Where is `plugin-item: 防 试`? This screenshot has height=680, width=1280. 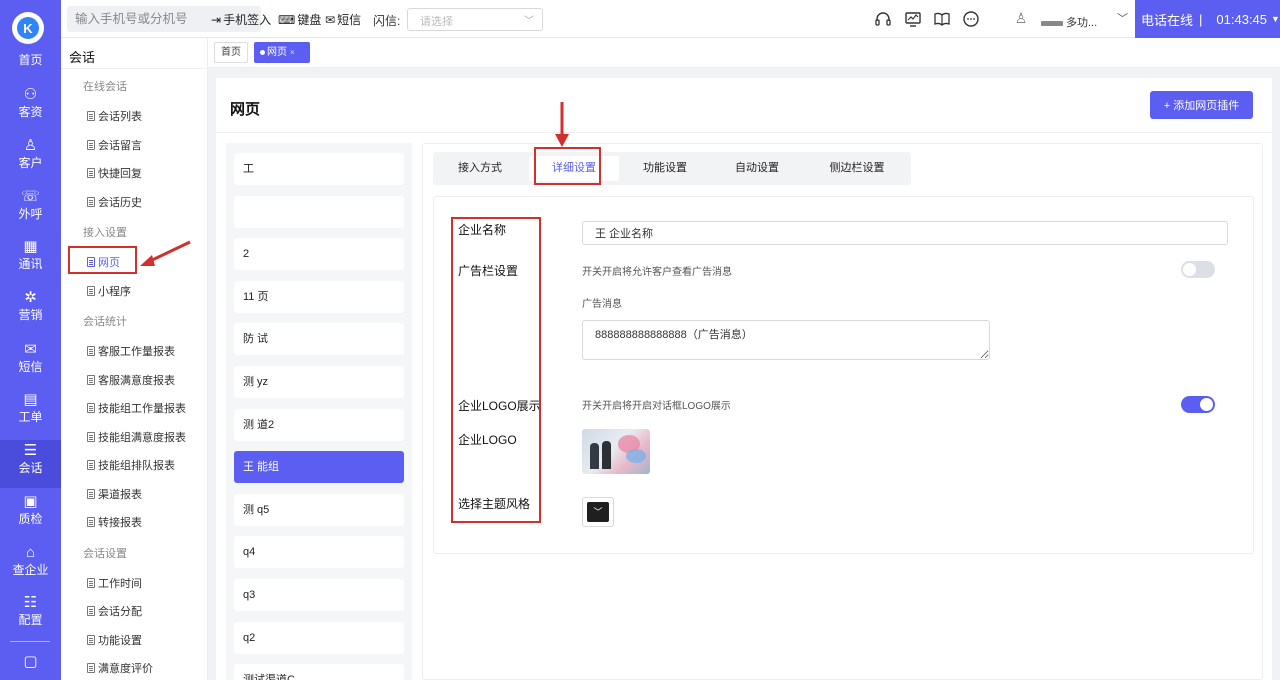 plugin-item: 防 试 is located at coordinates (319, 339).